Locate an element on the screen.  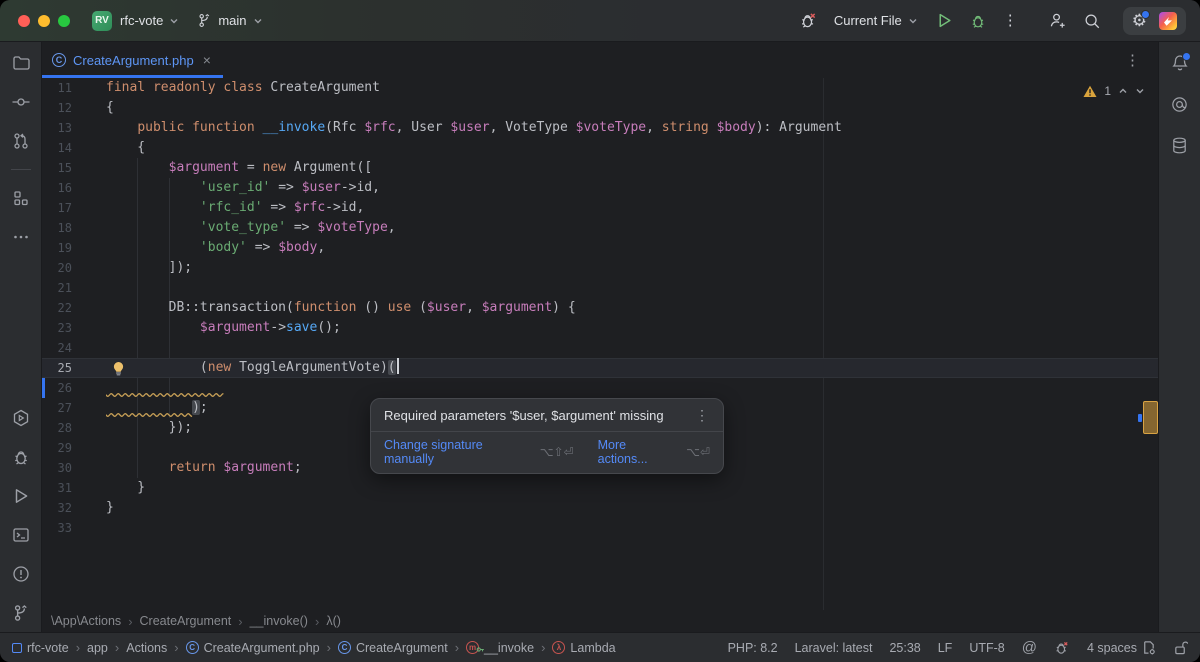
breadcrumb-item: __invoke() is located at coordinates (279, 621).